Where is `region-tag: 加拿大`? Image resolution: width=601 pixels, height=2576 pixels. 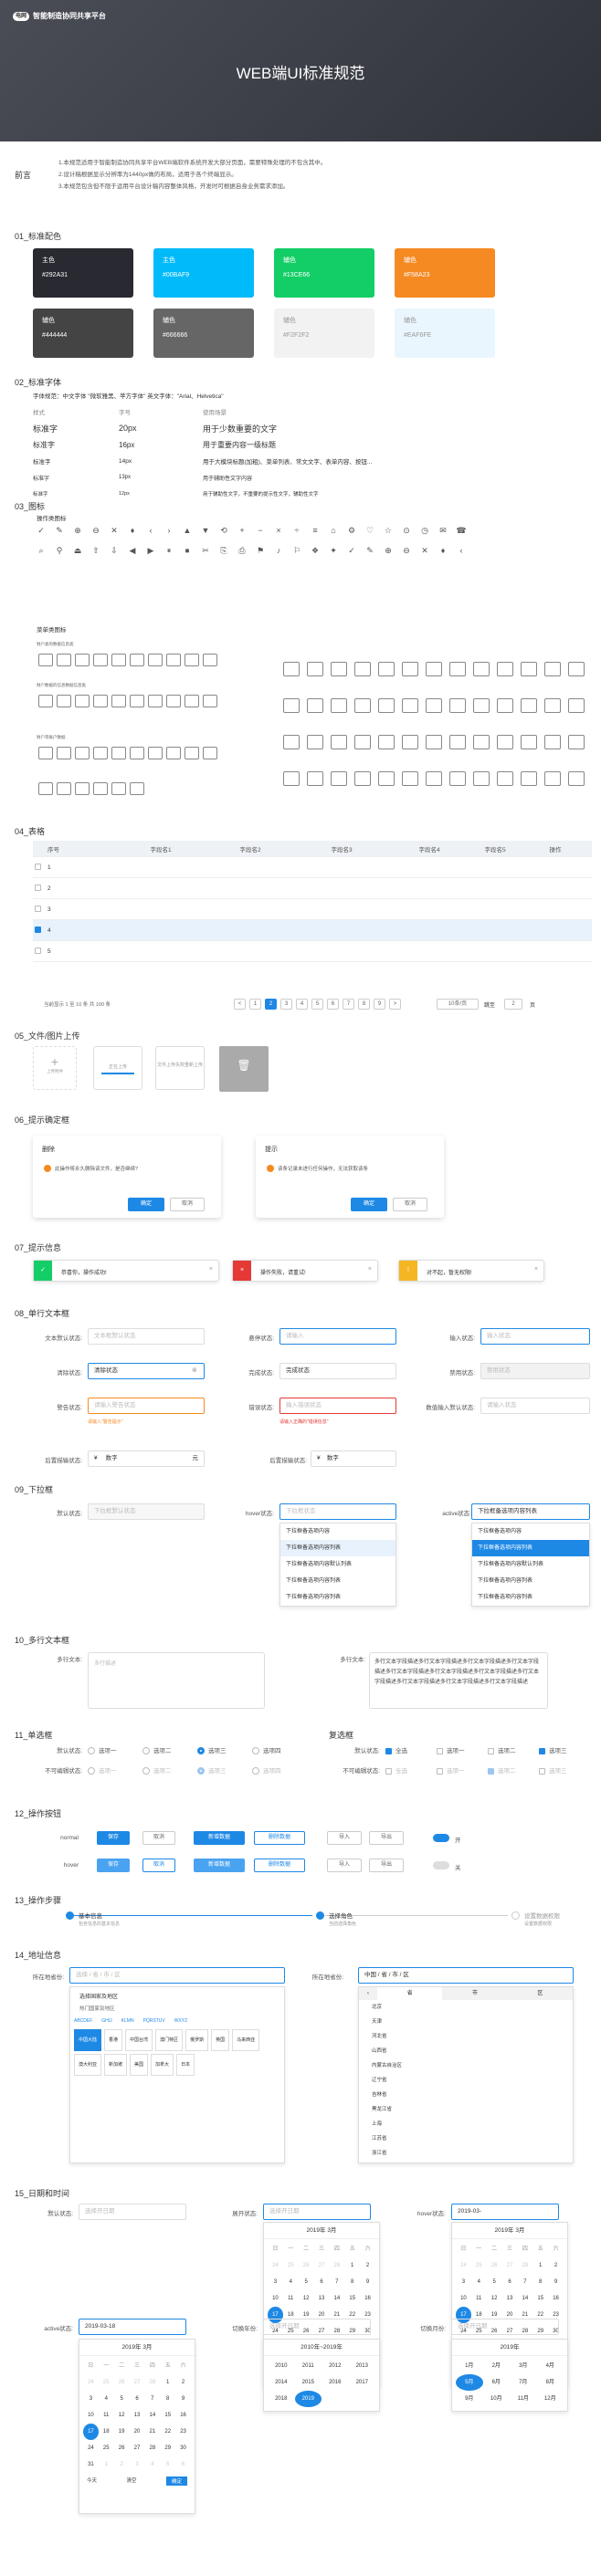
region-tag: 加拿大 is located at coordinates (162, 2065).